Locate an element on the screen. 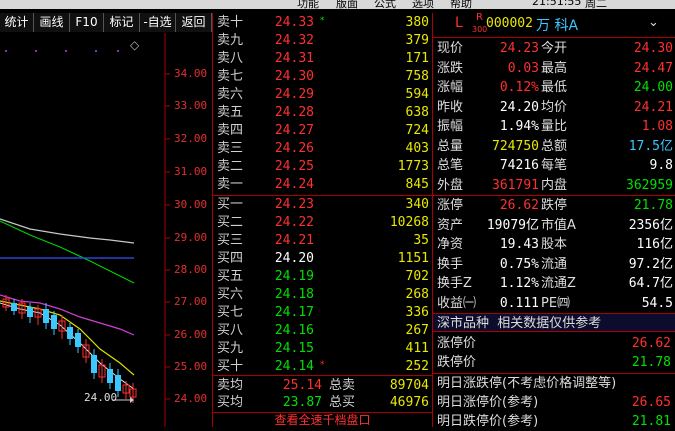 This screenshot has height=431, width=675. quote-label: 内盘 is located at coordinates (554, 185).